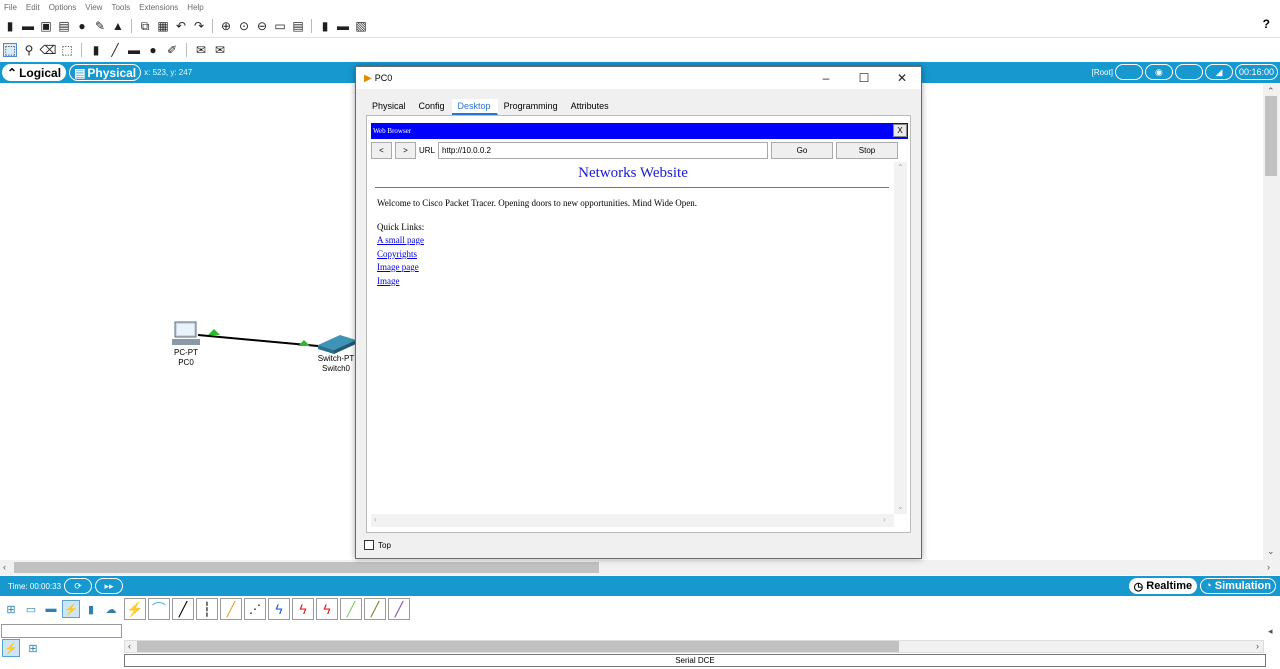 The width and height of the screenshot is (1280, 669). What do you see at coordinates (220, 50) in the screenshot?
I see `complex-pdu-icon: ✉` at bounding box center [220, 50].